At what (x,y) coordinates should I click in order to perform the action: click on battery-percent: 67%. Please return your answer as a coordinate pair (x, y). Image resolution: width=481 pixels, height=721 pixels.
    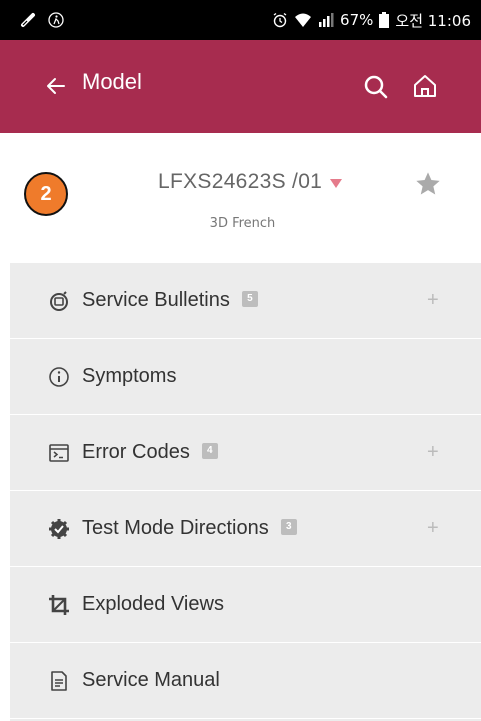
    Looking at the image, I should click on (357, 20).